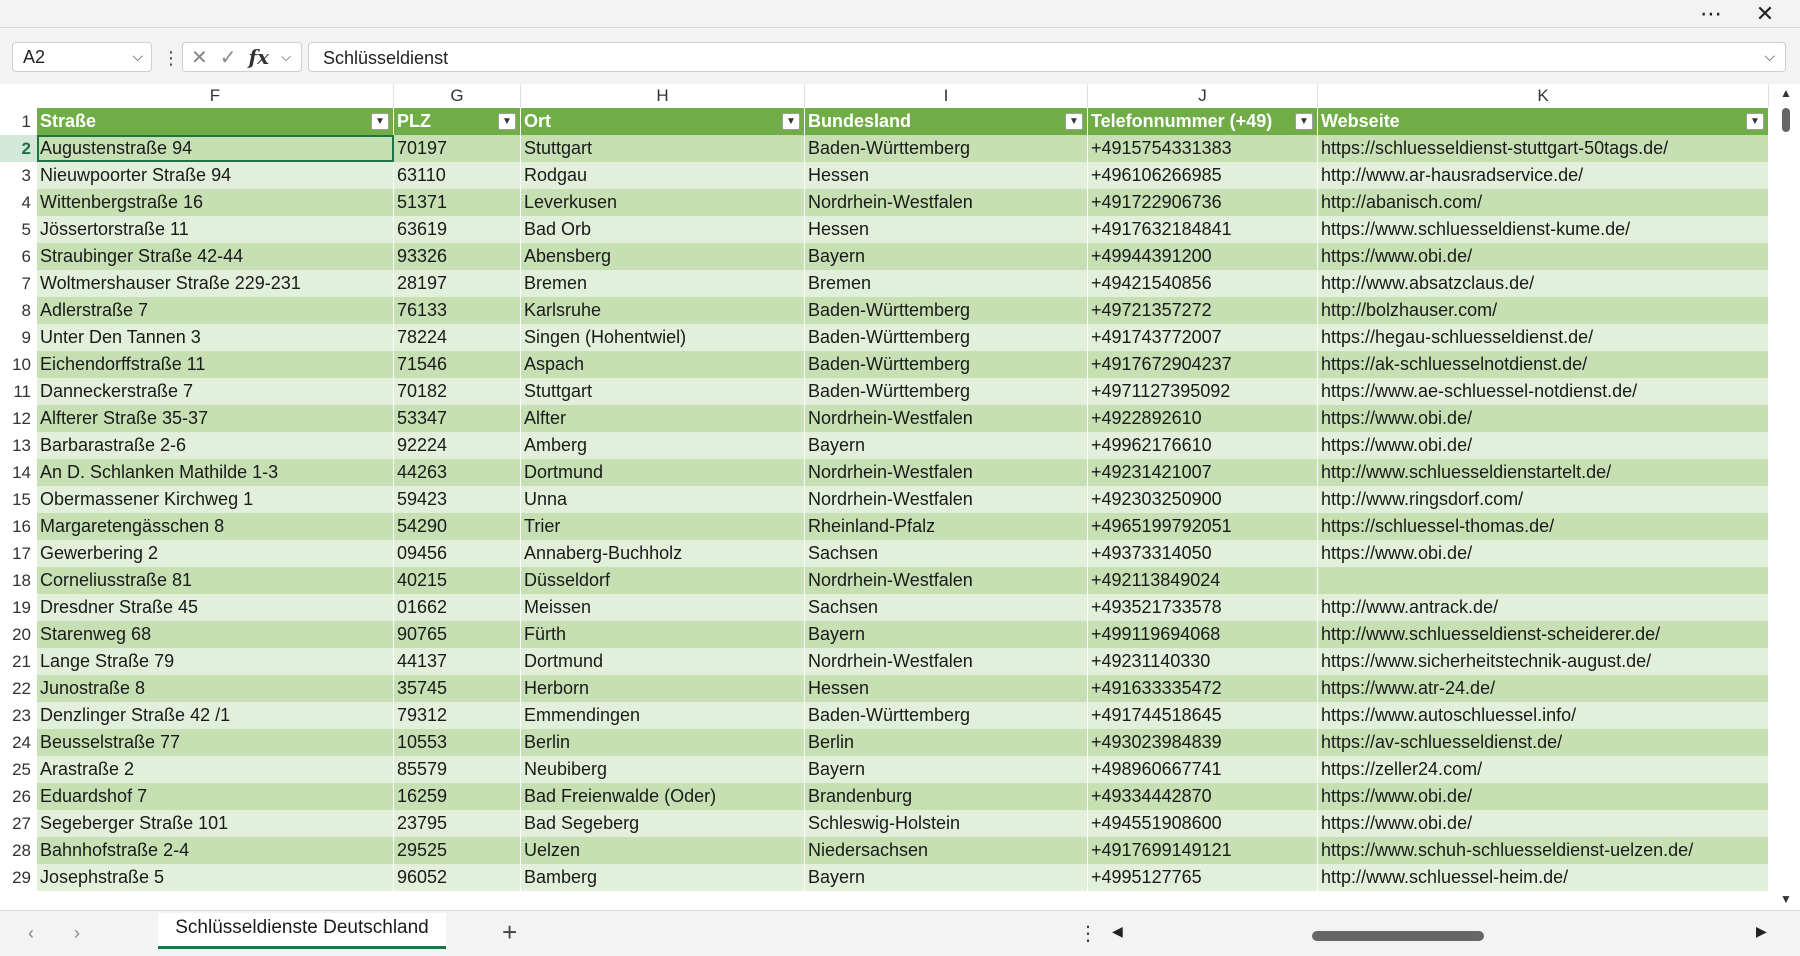 The height and width of the screenshot is (956, 1800). Describe the element at coordinates (215, 337) in the screenshot. I see `table-cell: Unter Den Tannen 3` at that location.